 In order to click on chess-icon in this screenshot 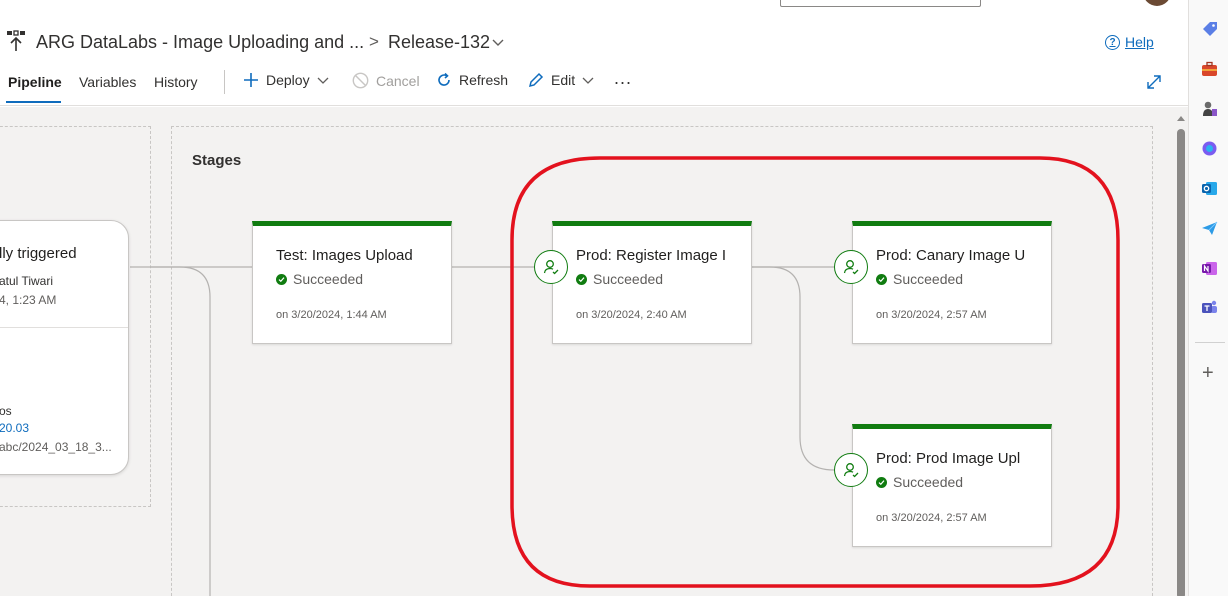, I will do `click(1209, 108)`.